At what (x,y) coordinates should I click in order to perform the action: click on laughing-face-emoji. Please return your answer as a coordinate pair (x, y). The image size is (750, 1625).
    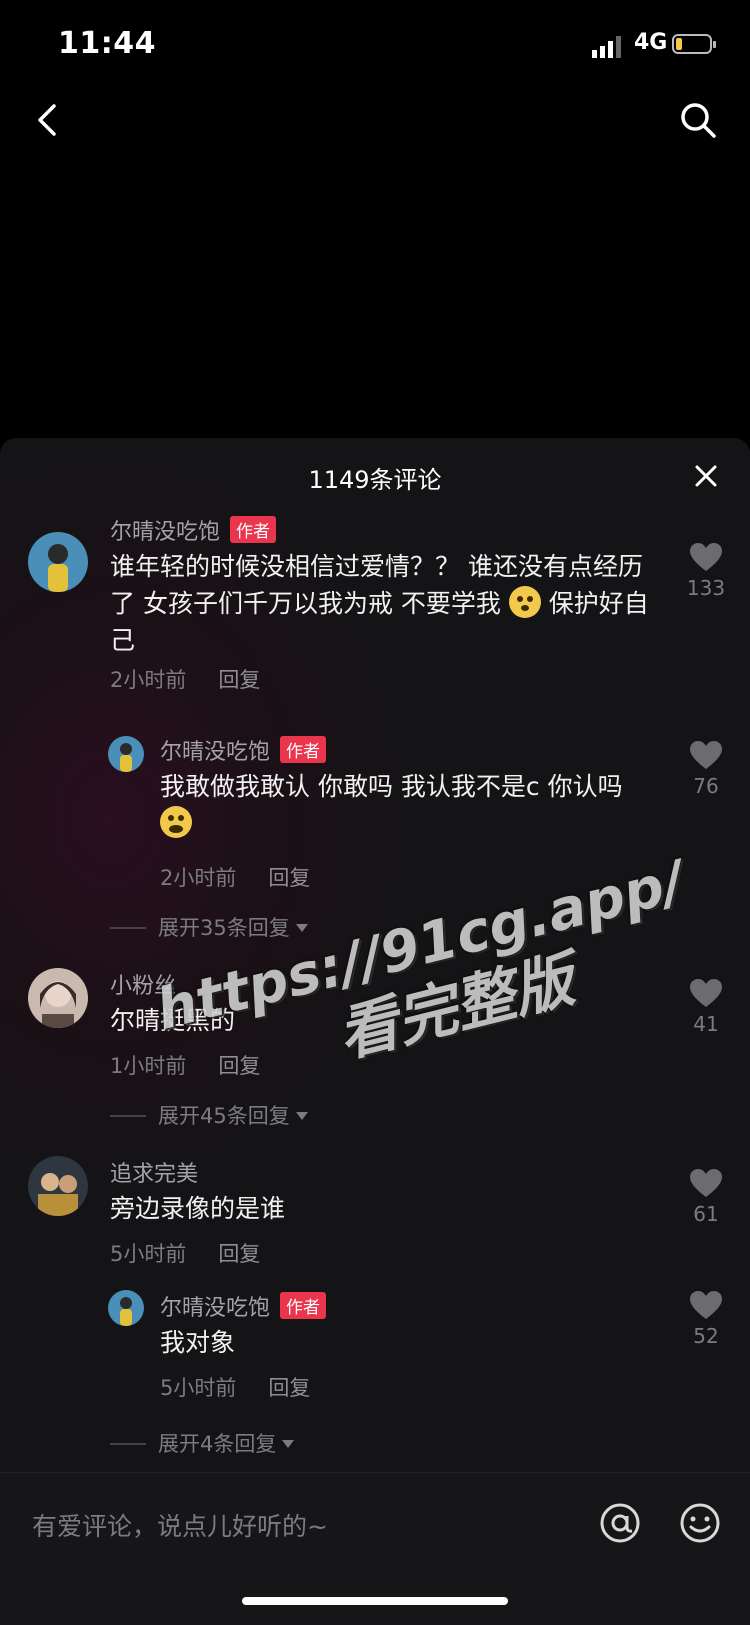
    Looking at the image, I should click on (176, 822).